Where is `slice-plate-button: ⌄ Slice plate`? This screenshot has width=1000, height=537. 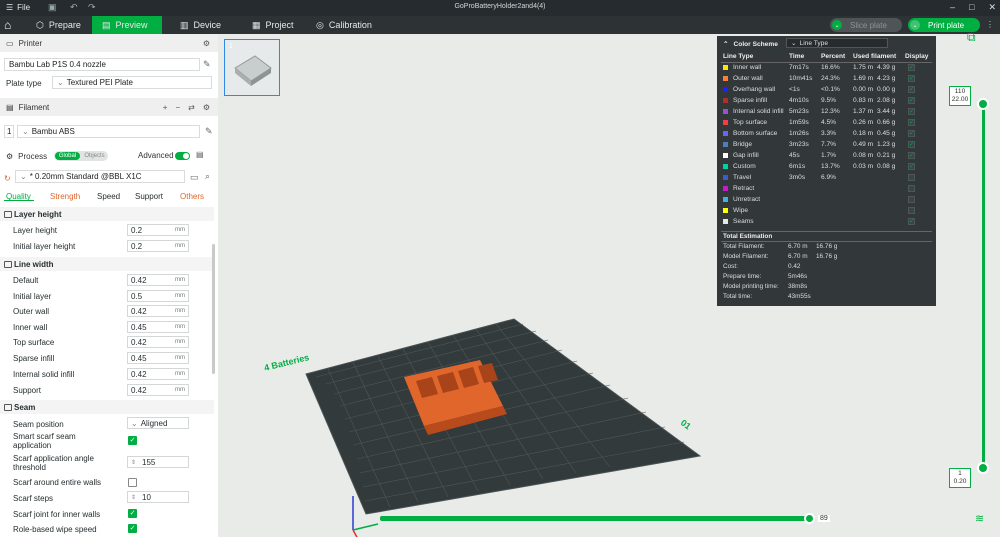
slice-plate-button: ⌄ Slice plate is located at coordinates (866, 25).